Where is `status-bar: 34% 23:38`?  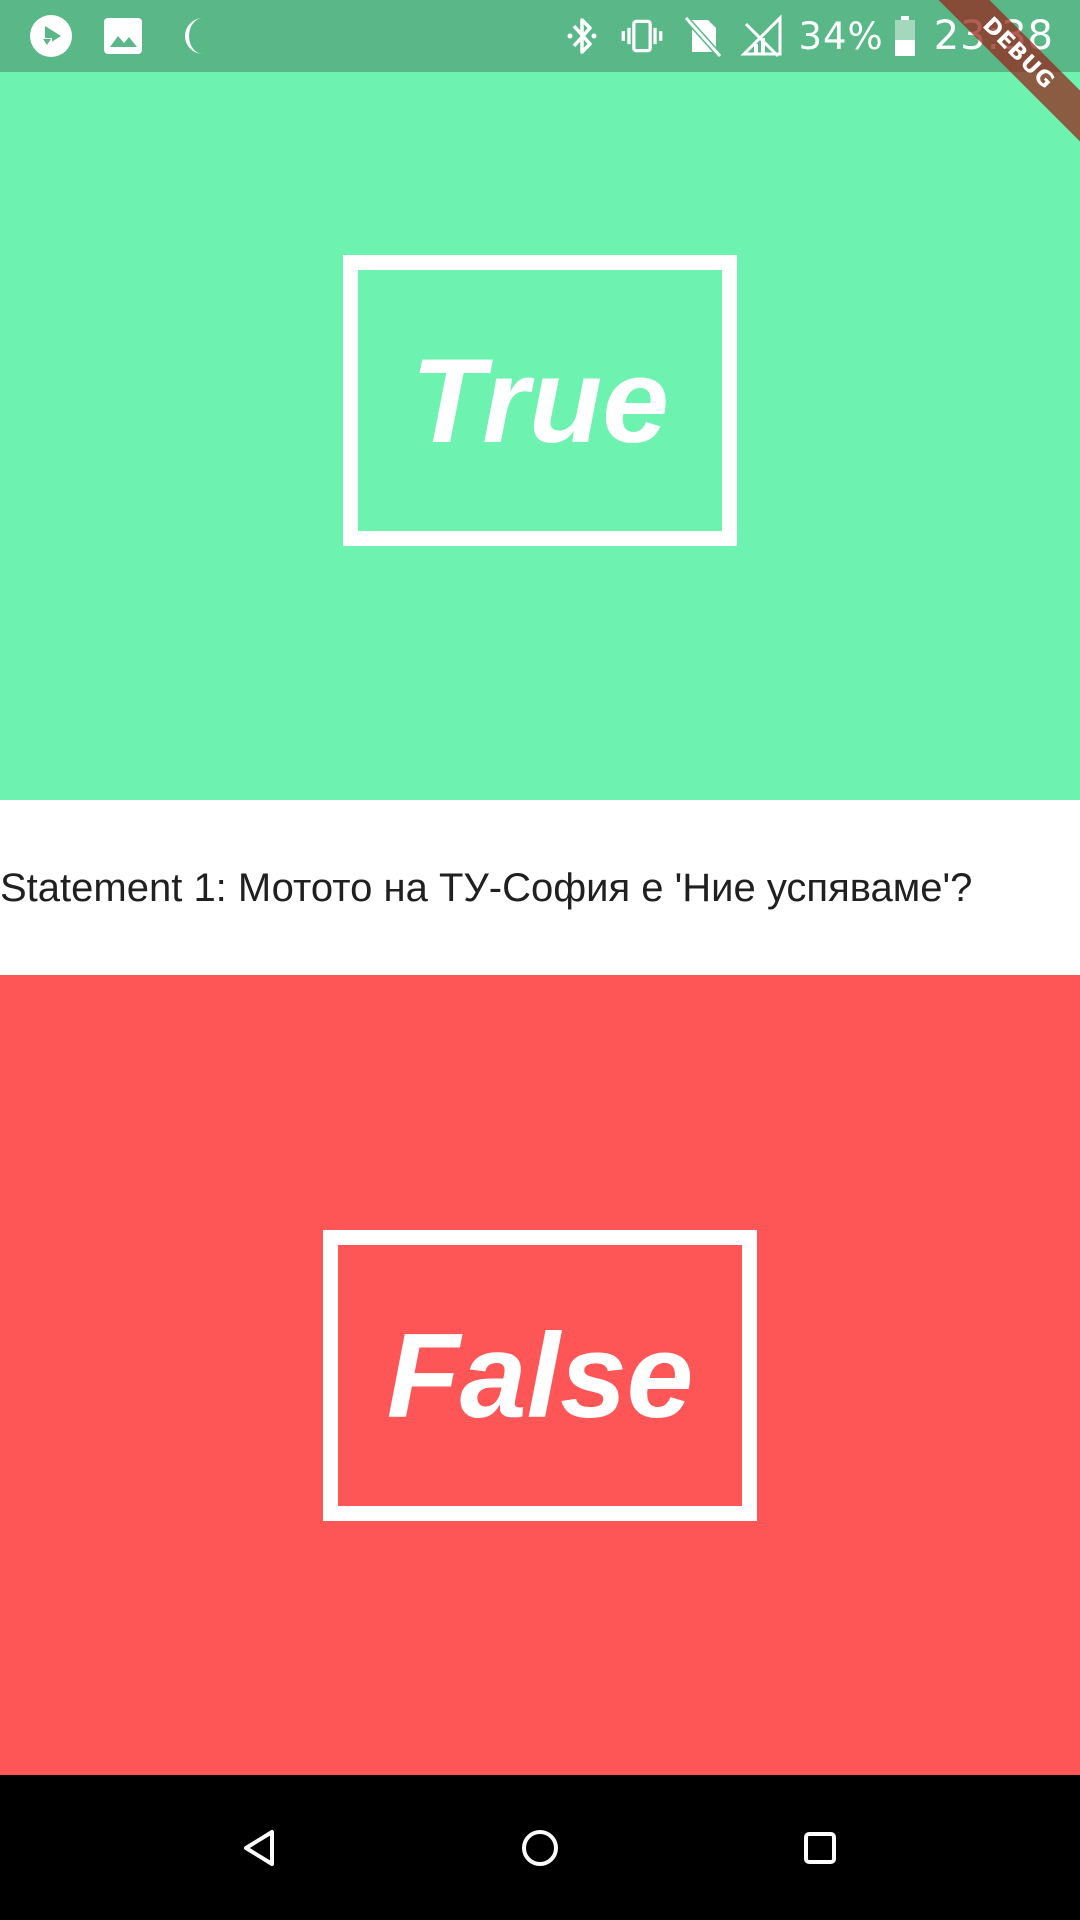
status-bar: 34% 23:38 is located at coordinates (540, 36).